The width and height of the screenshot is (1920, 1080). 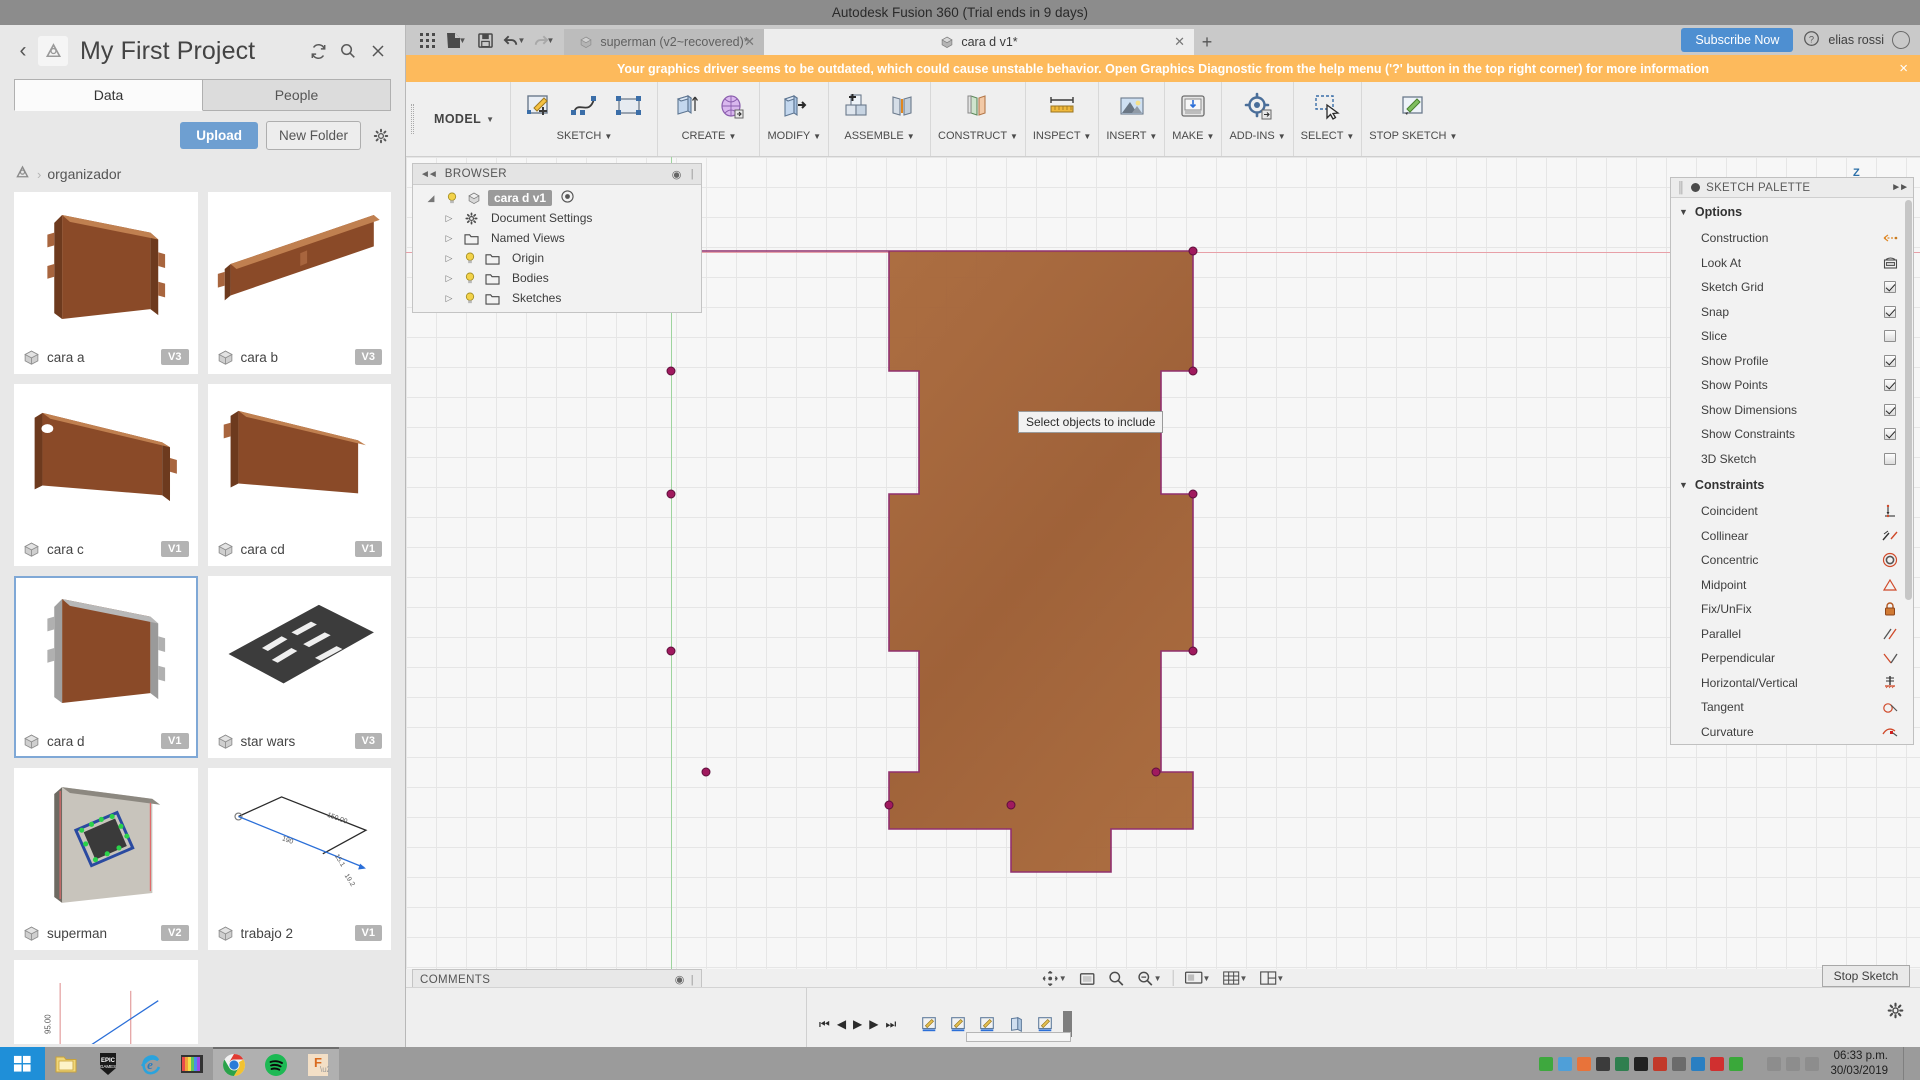 What do you see at coordinates (412, 119) in the screenshot?
I see `ribbon-drag-handle` at bounding box center [412, 119].